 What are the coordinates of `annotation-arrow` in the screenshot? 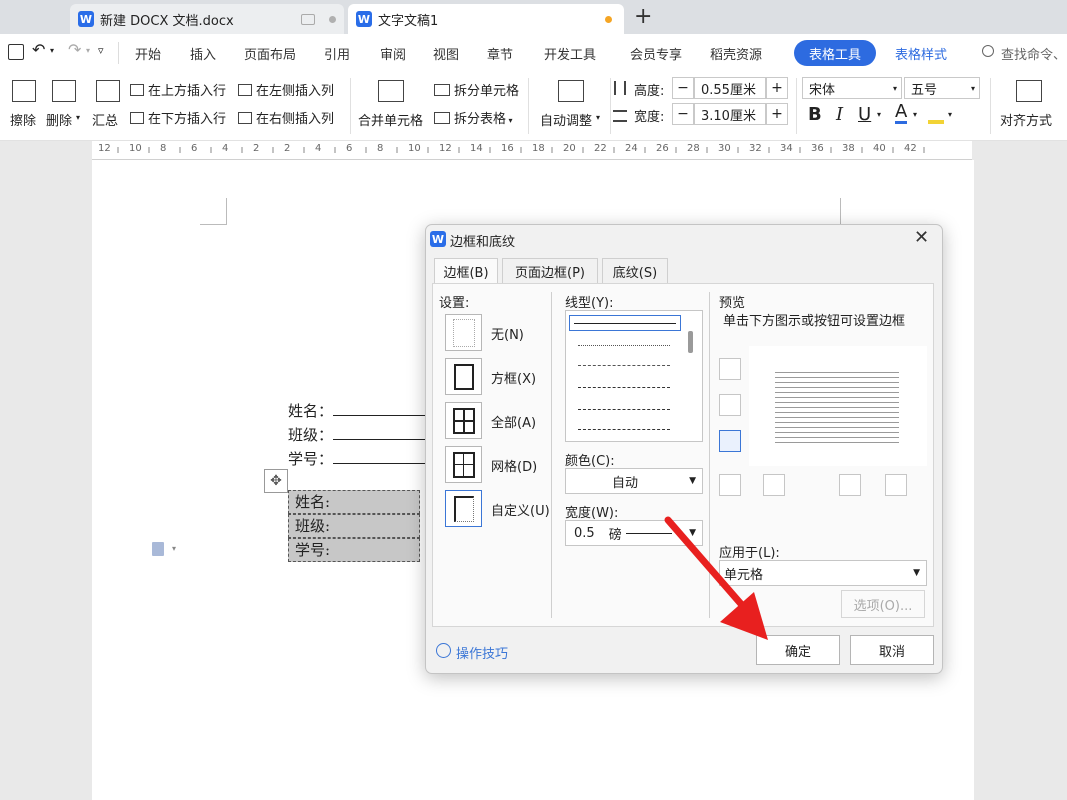 It's located at (716, 578).